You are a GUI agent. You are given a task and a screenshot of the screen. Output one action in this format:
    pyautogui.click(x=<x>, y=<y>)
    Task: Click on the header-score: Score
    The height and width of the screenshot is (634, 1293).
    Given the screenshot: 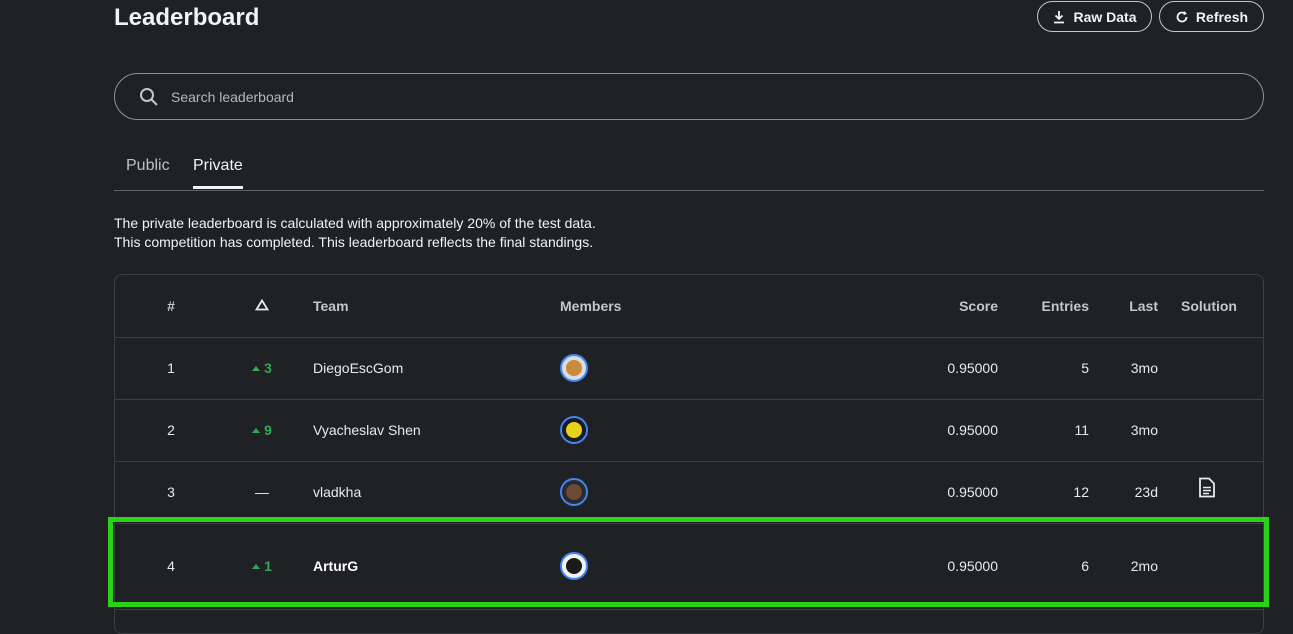 What is the action you would take?
    pyautogui.click(x=978, y=306)
    